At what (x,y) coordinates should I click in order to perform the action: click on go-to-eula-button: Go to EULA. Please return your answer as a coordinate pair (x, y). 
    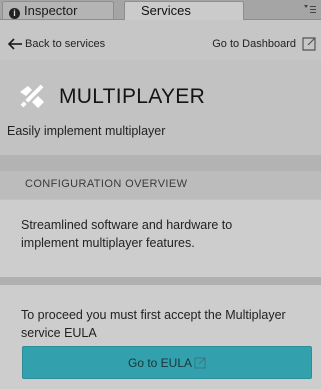
    Looking at the image, I should click on (167, 362).